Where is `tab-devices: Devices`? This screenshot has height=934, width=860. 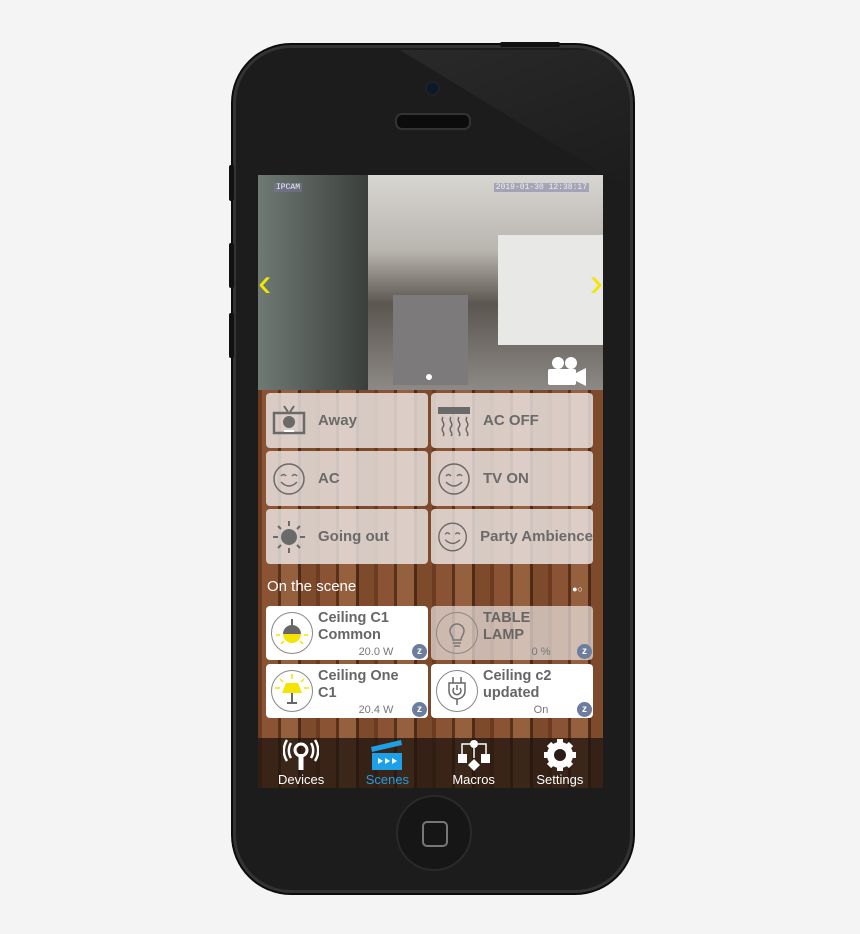
tab-devices: Devices is located at coordinates (301, 763).